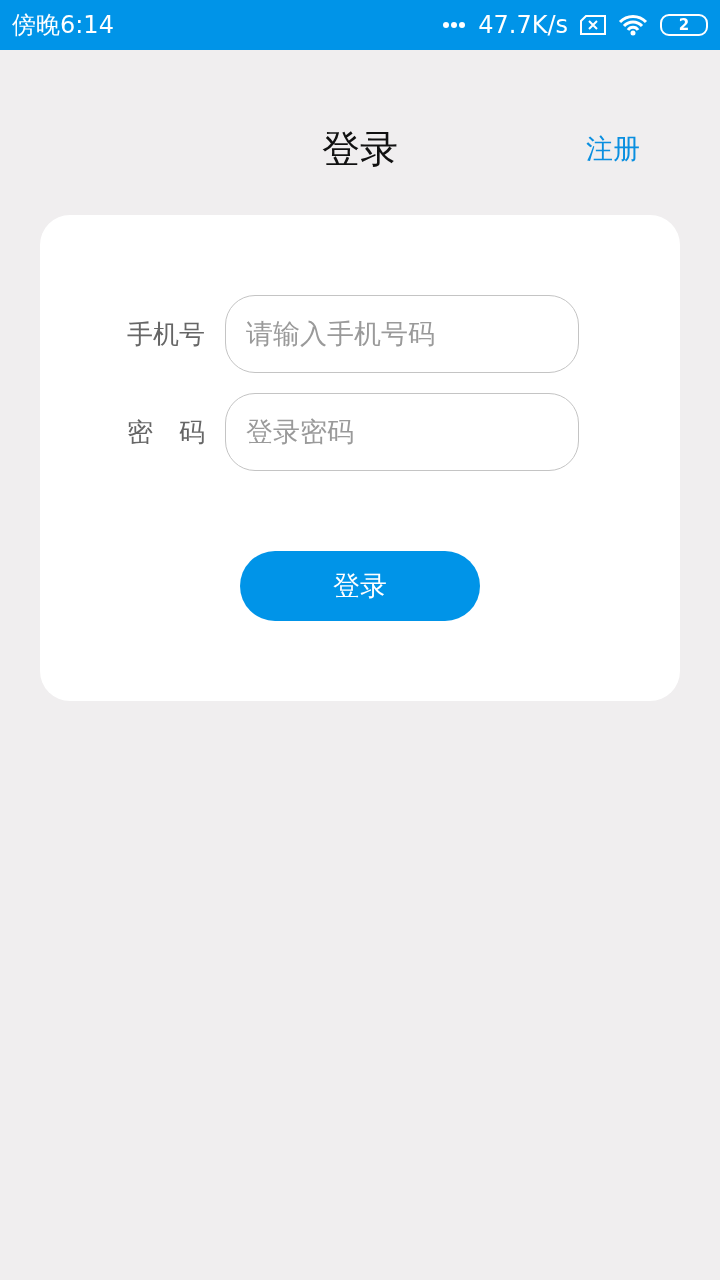  I want to click on password-field: 登录密码, so click(402, 432).